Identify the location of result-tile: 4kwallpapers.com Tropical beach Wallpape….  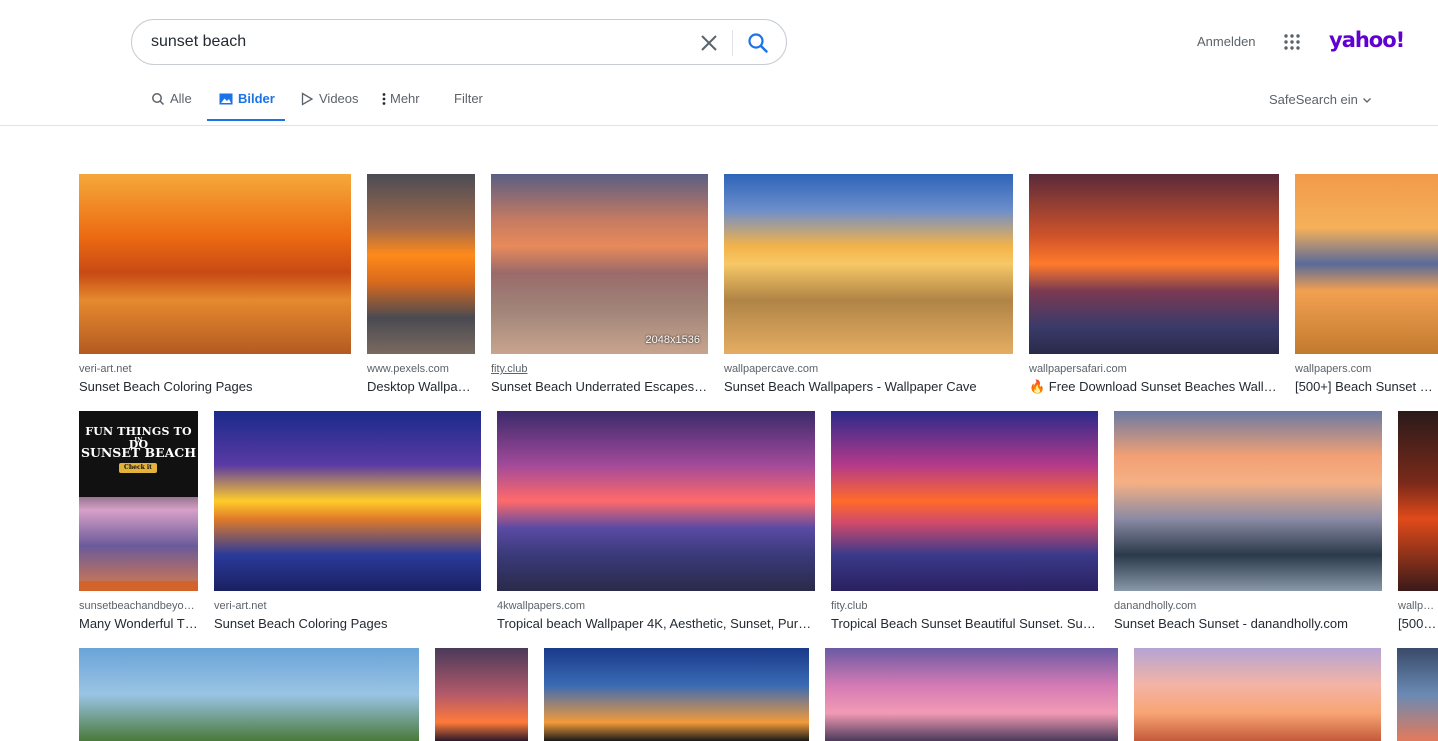
(656, 521).